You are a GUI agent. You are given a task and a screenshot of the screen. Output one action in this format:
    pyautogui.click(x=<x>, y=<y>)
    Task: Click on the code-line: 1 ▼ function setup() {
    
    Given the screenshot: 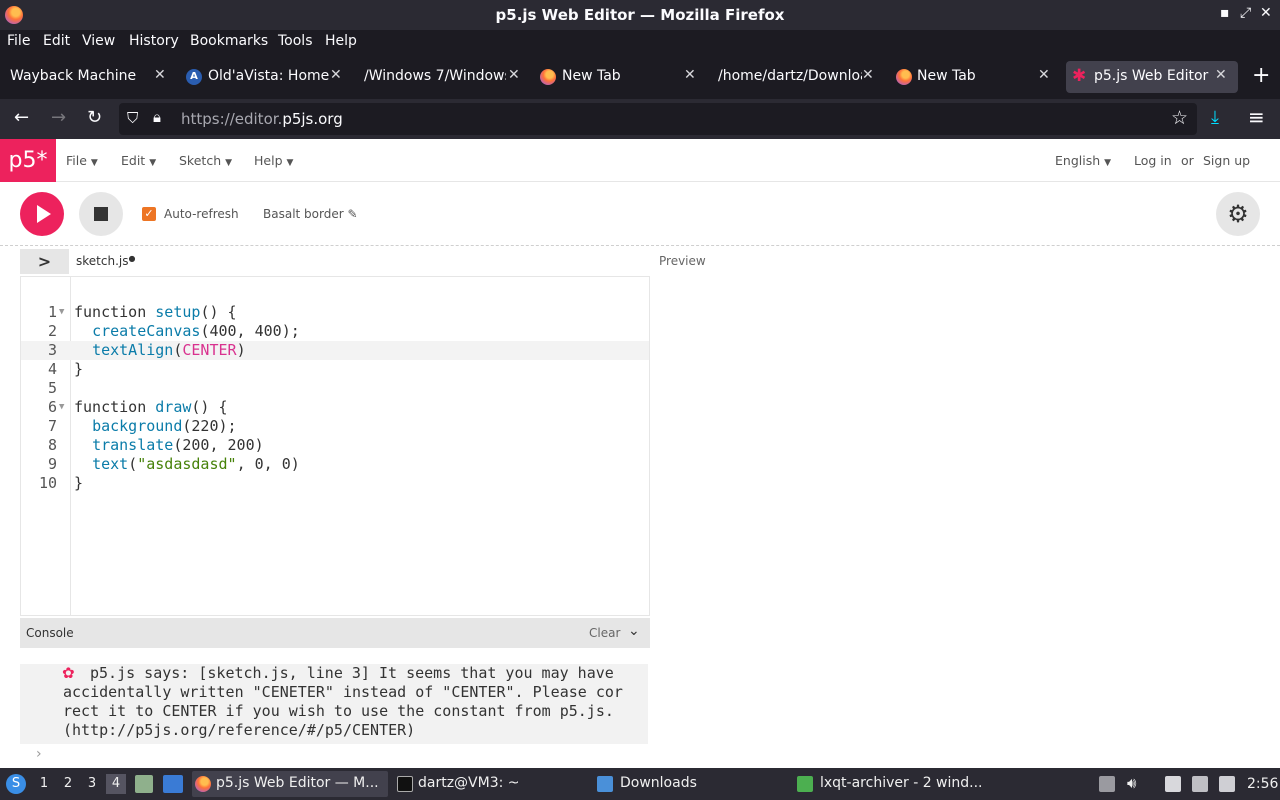 What is the action you would take?
    pyautogui.click(x=335, y=312)
    